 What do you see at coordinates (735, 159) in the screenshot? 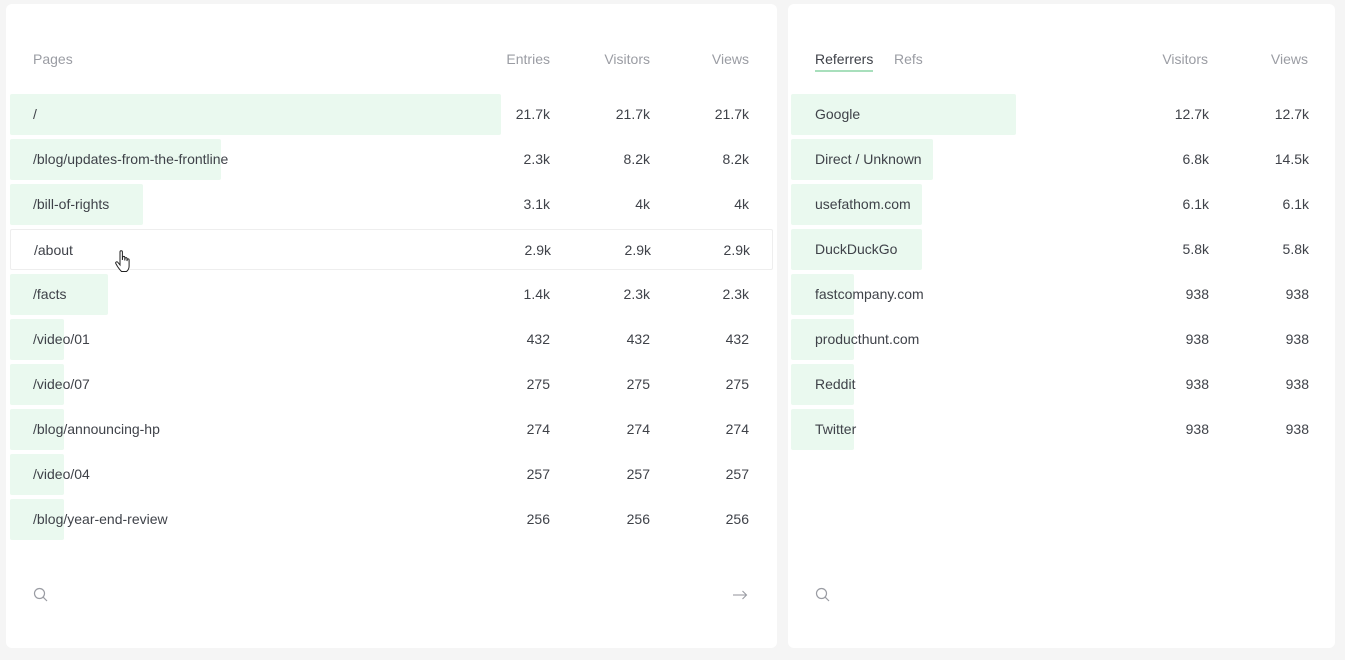
I see `page-views-value: 8.2k` at bounding box center [735, 159].